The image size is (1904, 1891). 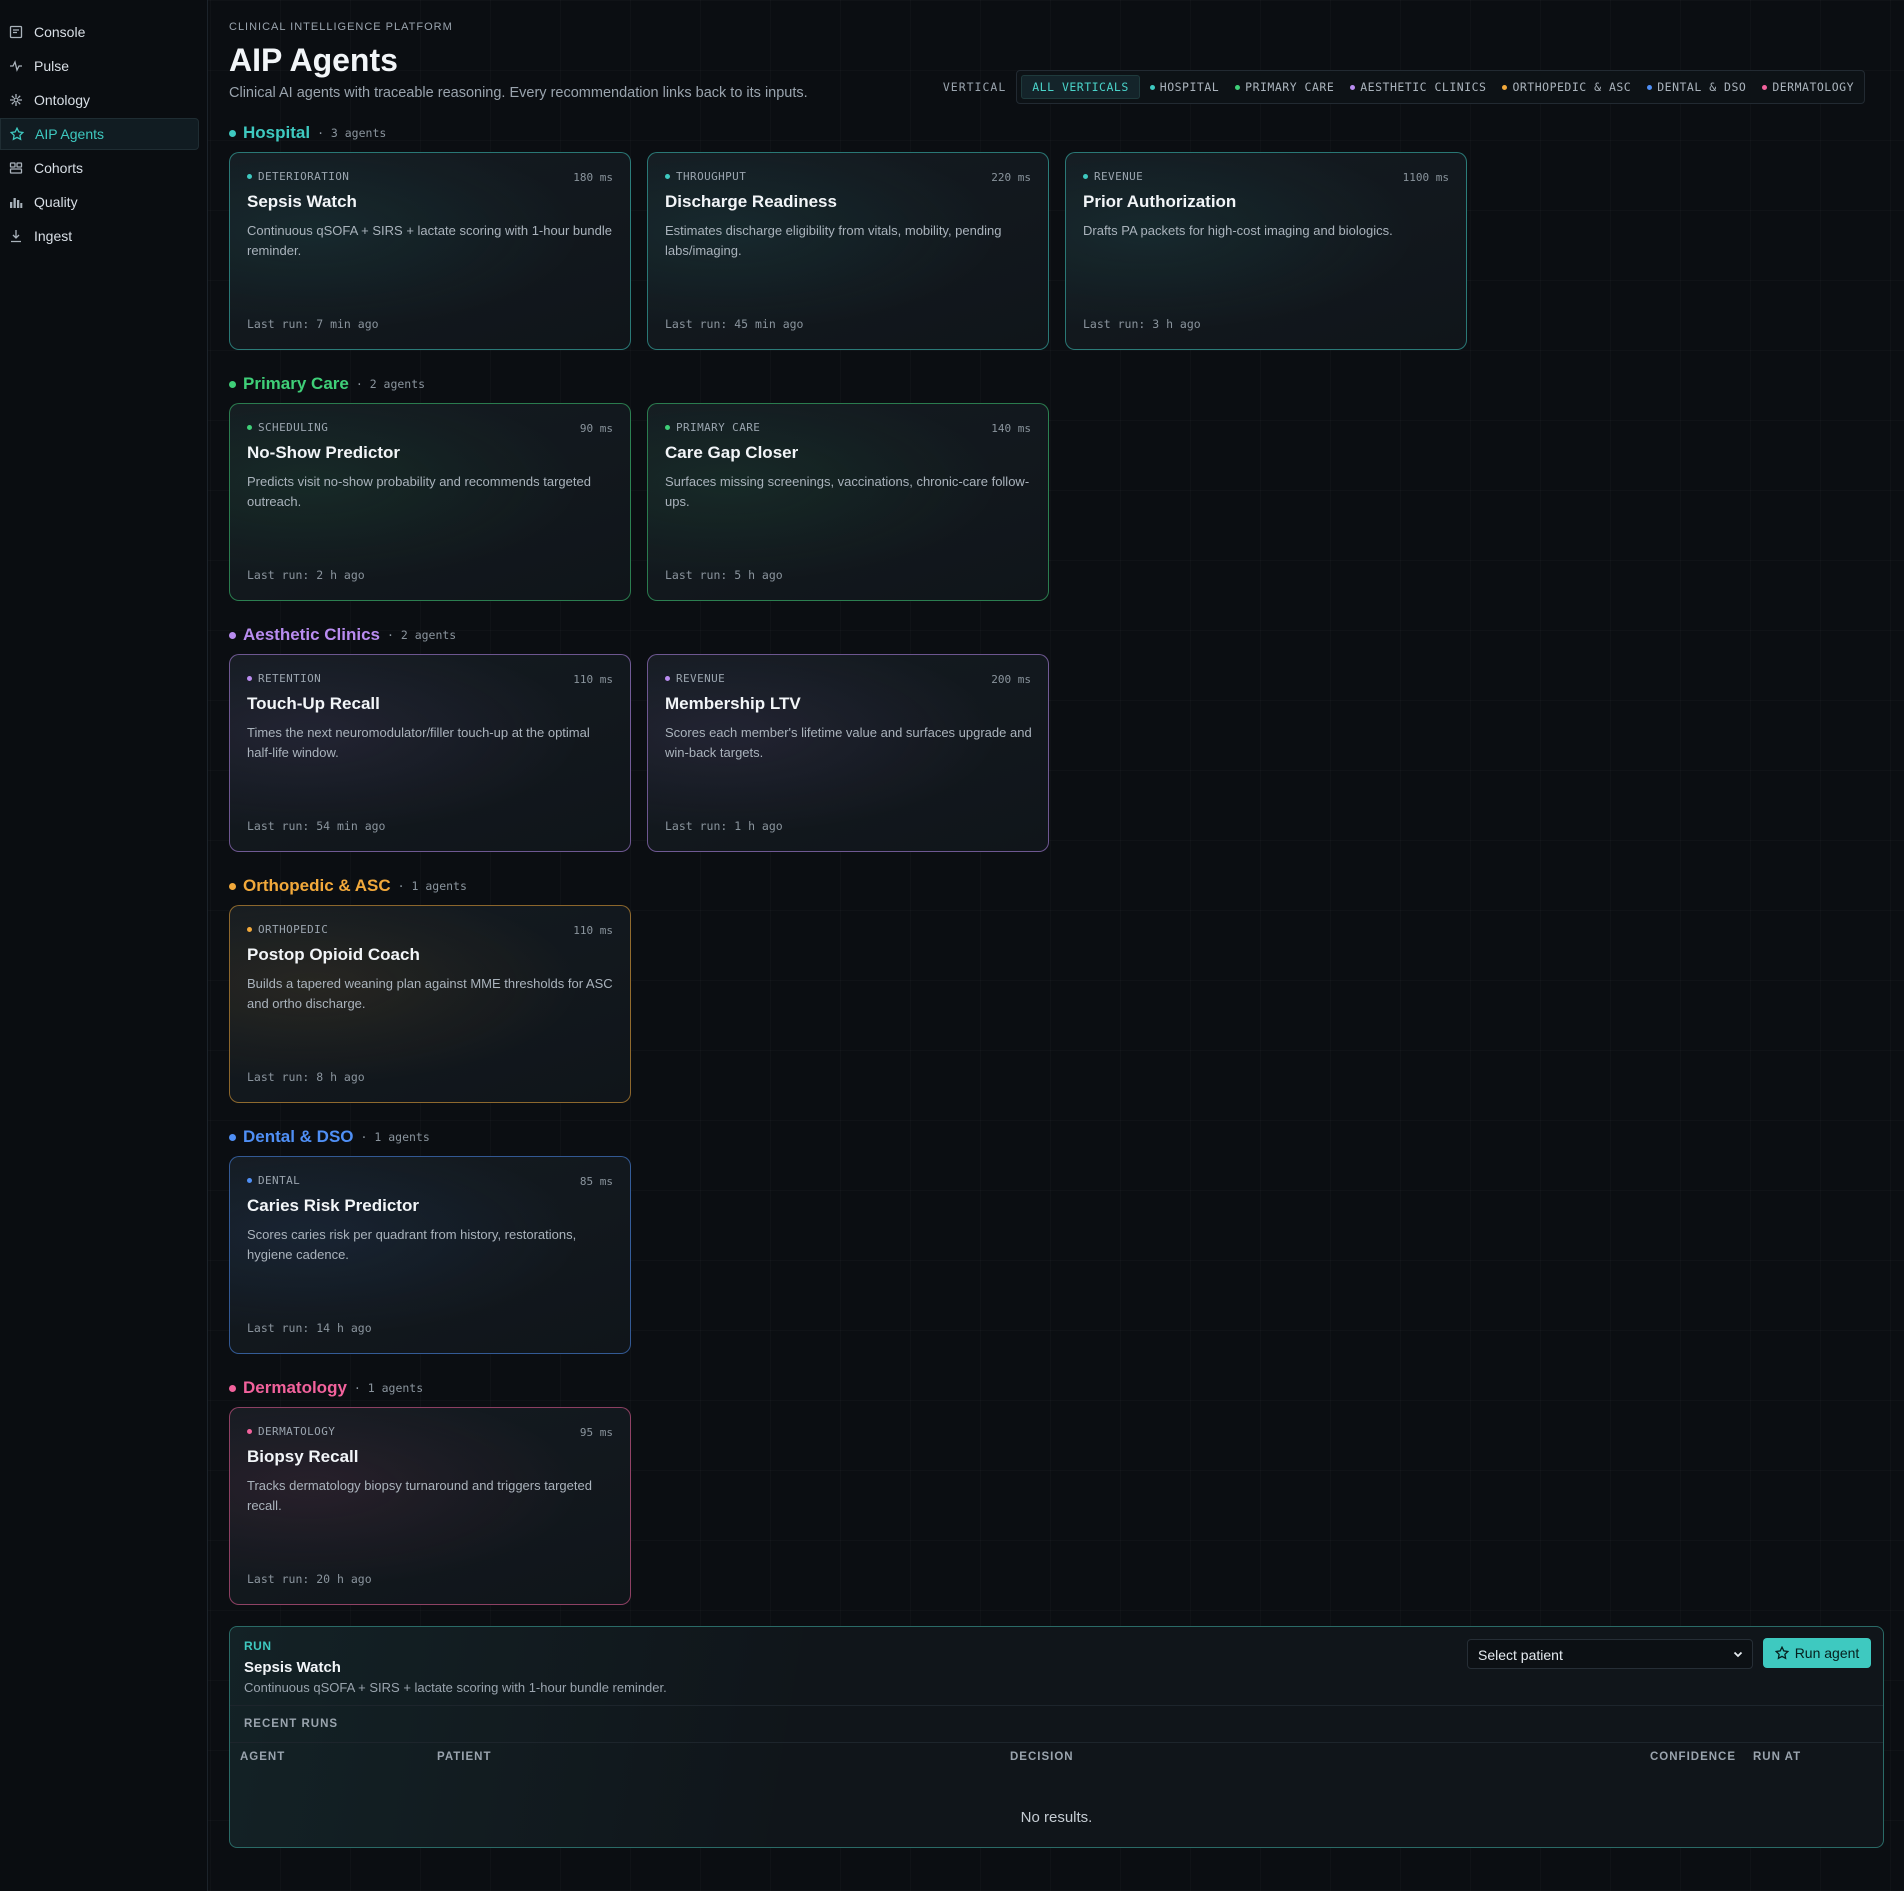 What do you see at coordinates (1817, 1653) in the screenshot?
I see `run-agent-button: Run agent` at bounding box center [1817, 1653].